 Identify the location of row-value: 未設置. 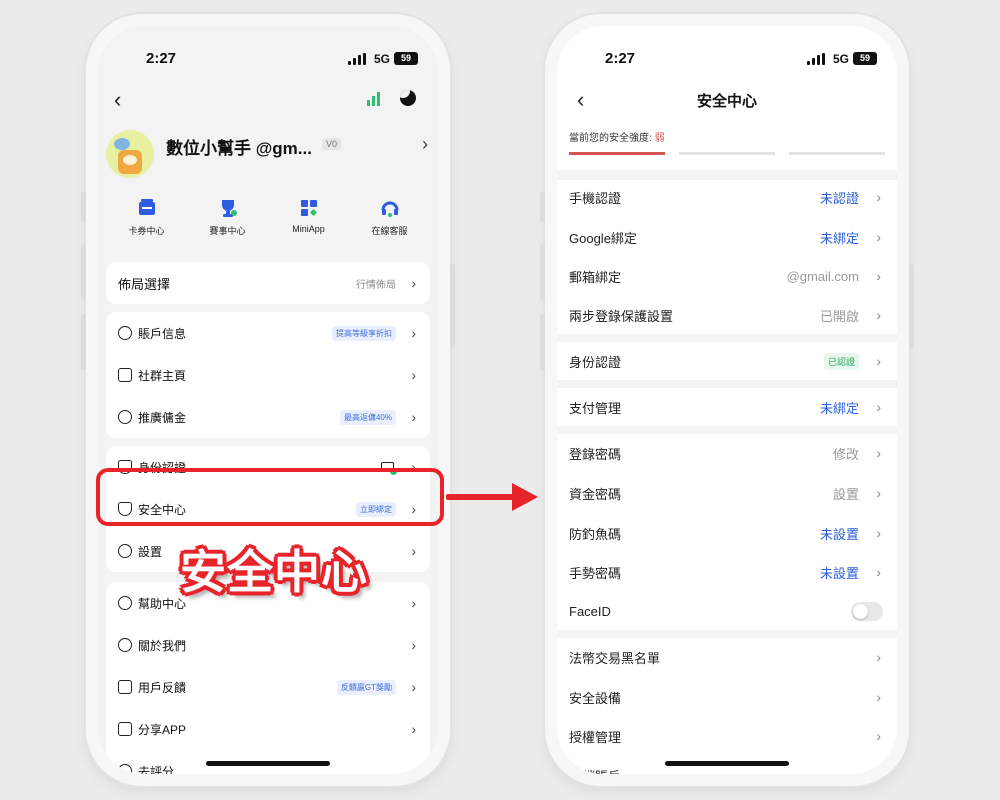
(839, 534).